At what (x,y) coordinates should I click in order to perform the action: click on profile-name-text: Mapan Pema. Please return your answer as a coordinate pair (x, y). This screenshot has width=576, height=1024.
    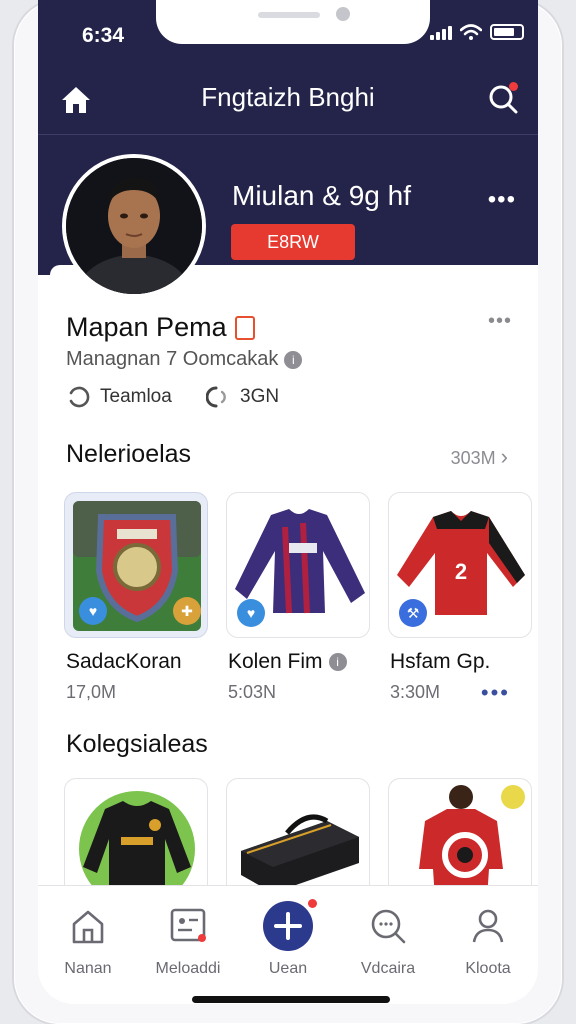
    Looking at the image, I should click on (146, 327).